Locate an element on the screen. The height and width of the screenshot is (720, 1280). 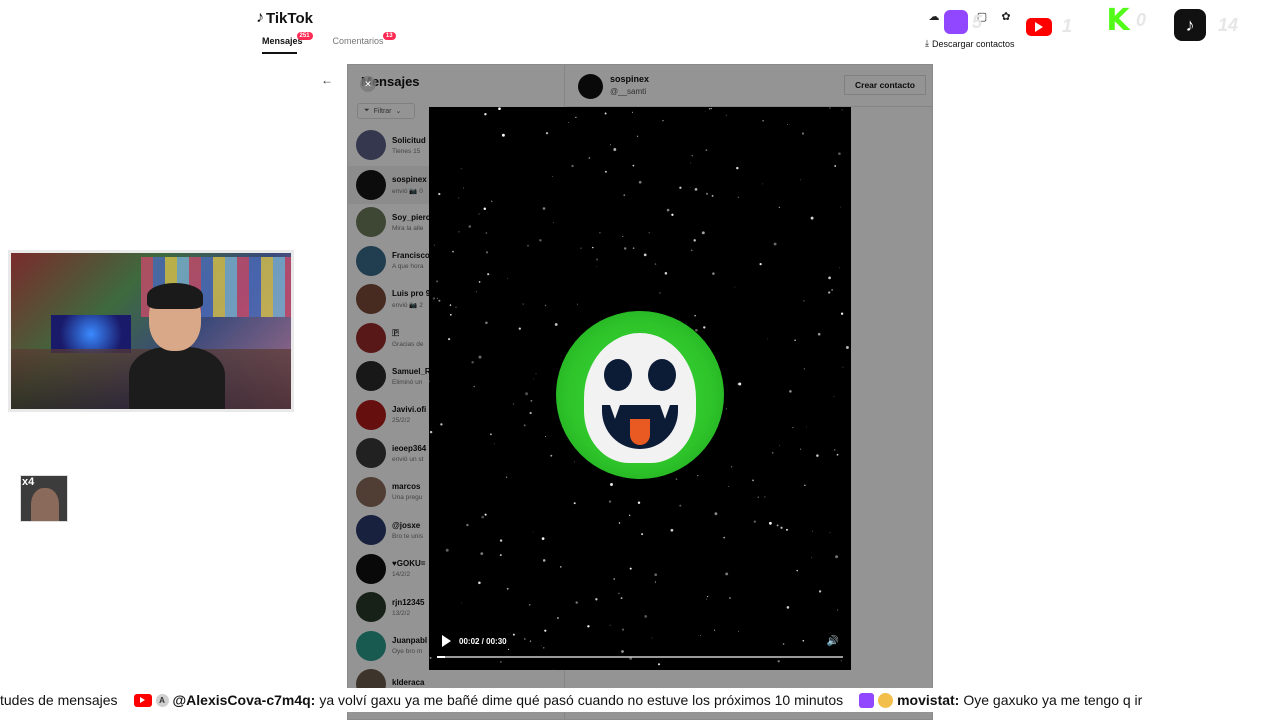
tiktok-logo: ♪ TikTok is located at coordinates (284, 18).